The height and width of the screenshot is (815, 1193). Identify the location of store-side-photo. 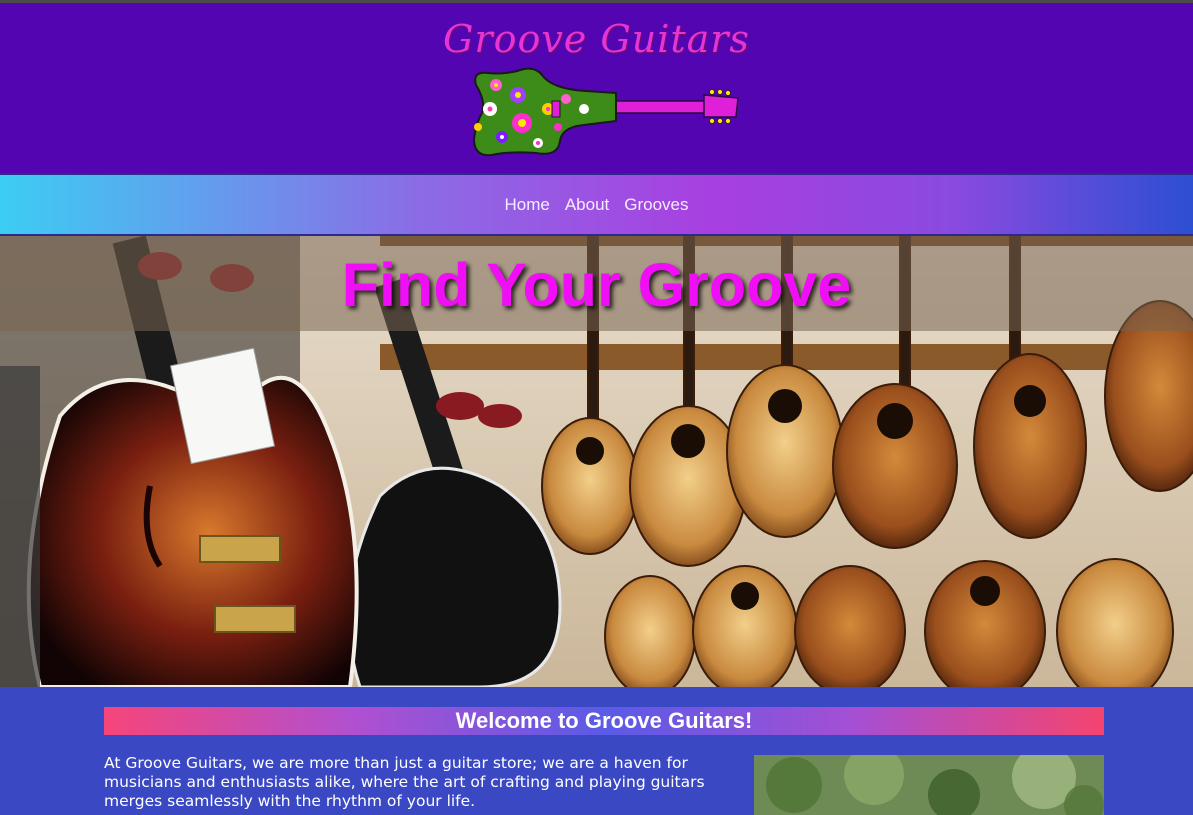
(929, 785).